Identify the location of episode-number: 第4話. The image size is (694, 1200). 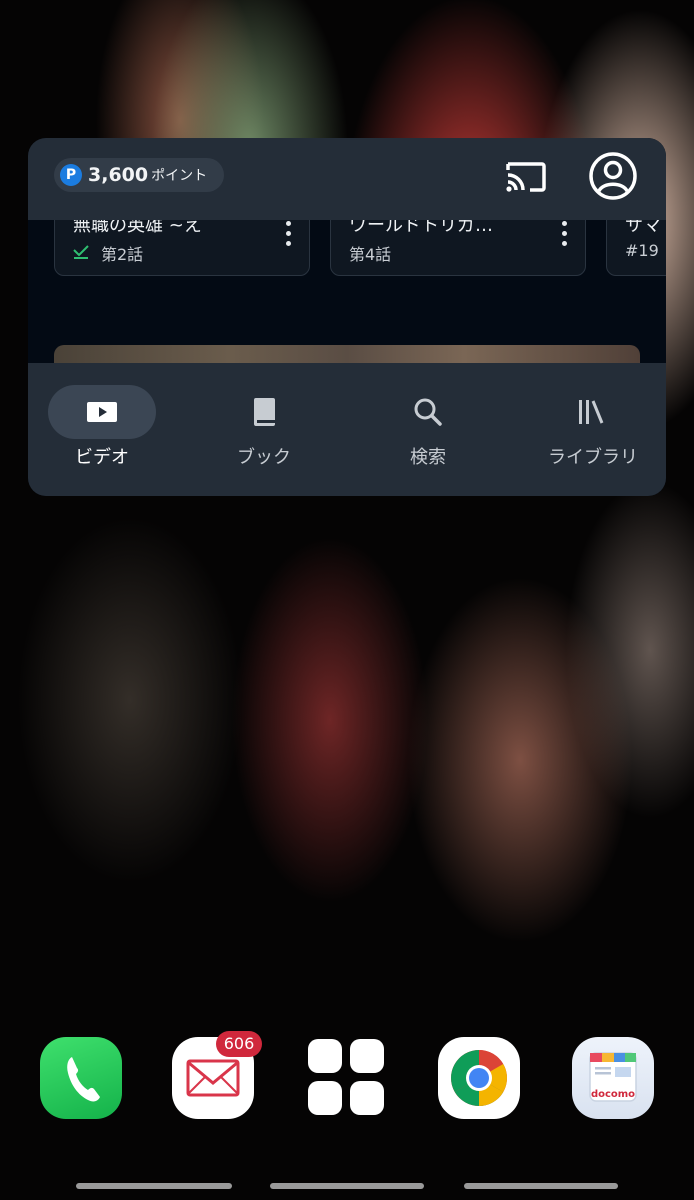
(370, 254).